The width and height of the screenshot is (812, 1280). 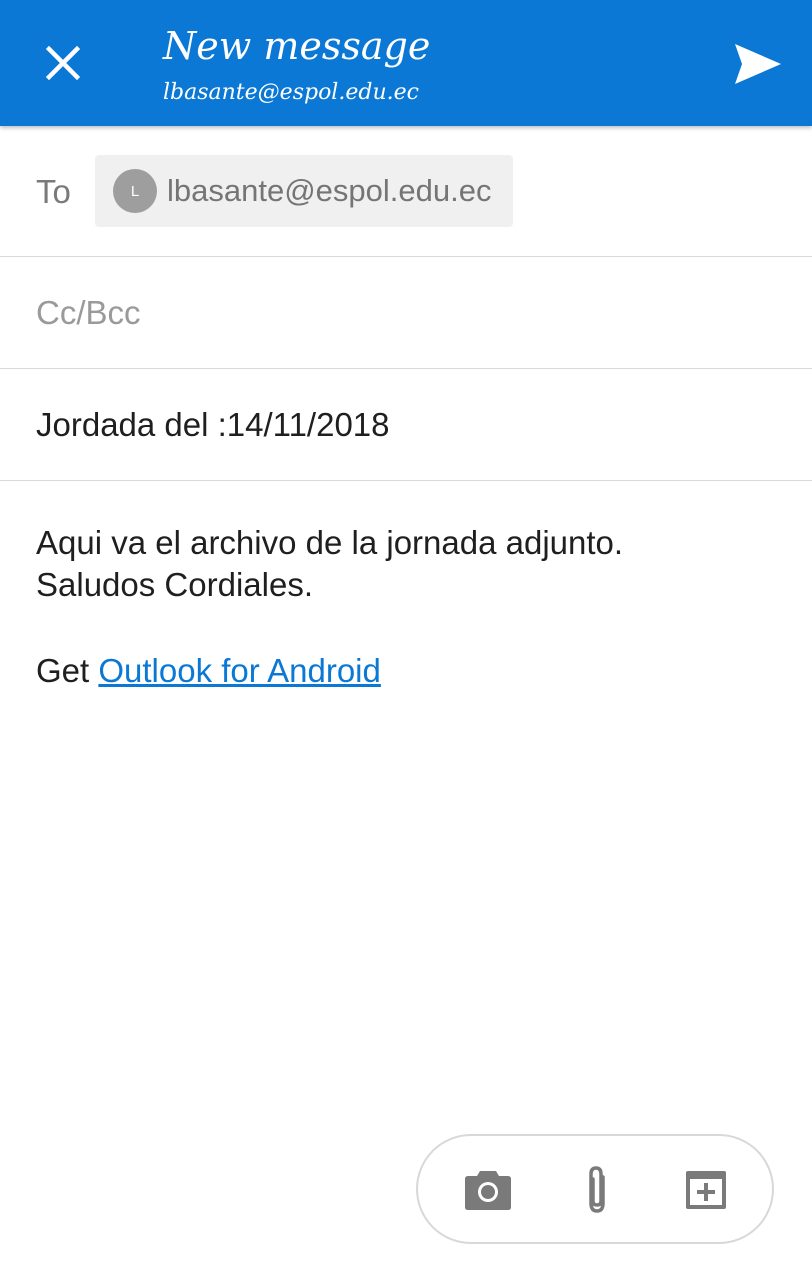 I want to click on recipient-email: lbasante@espol.edu.ec, so click(x=329, y=190).